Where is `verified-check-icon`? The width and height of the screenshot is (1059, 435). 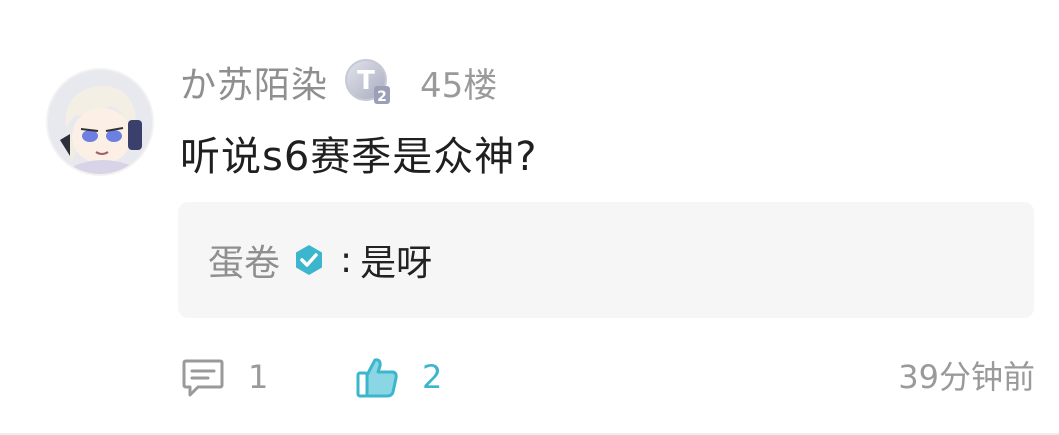 verified-check-icon is located at coordinates (309, 260).